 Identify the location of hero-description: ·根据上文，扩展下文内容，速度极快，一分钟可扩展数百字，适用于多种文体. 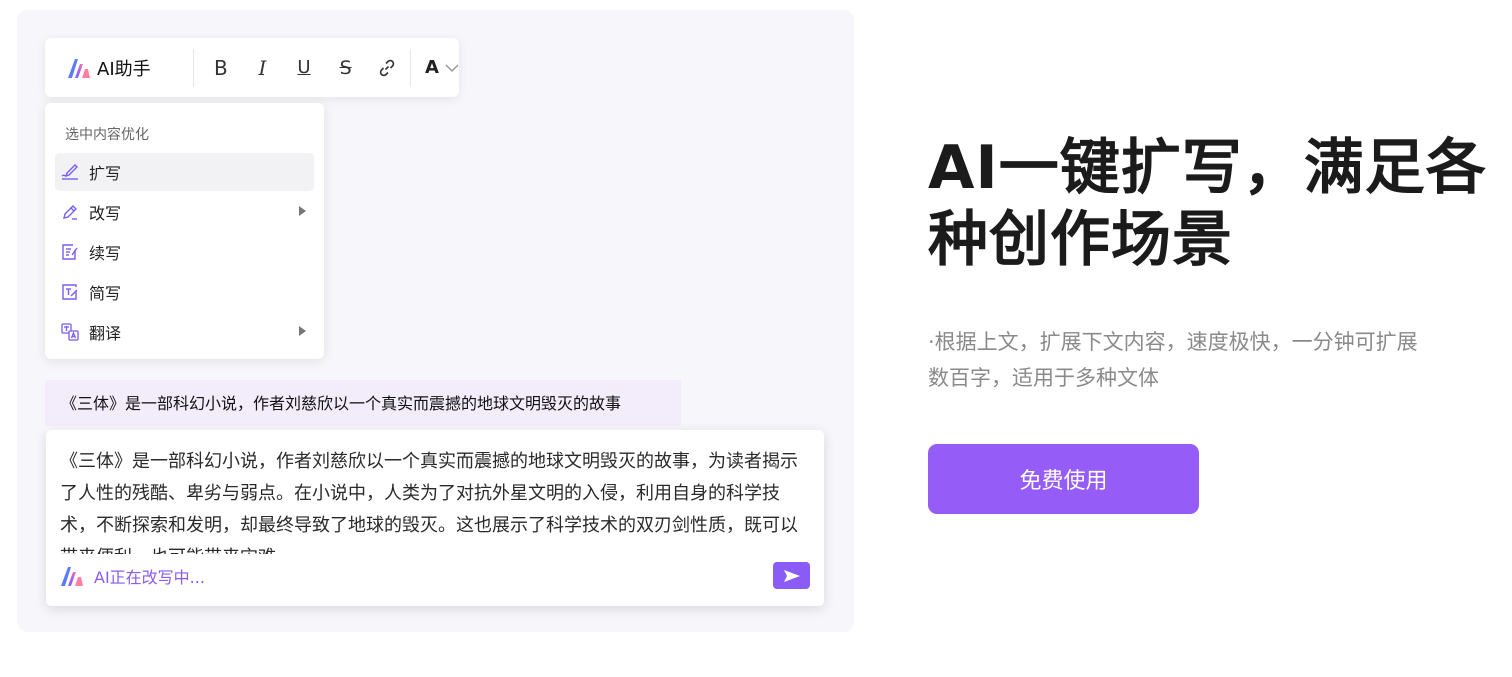
(1173, 360).